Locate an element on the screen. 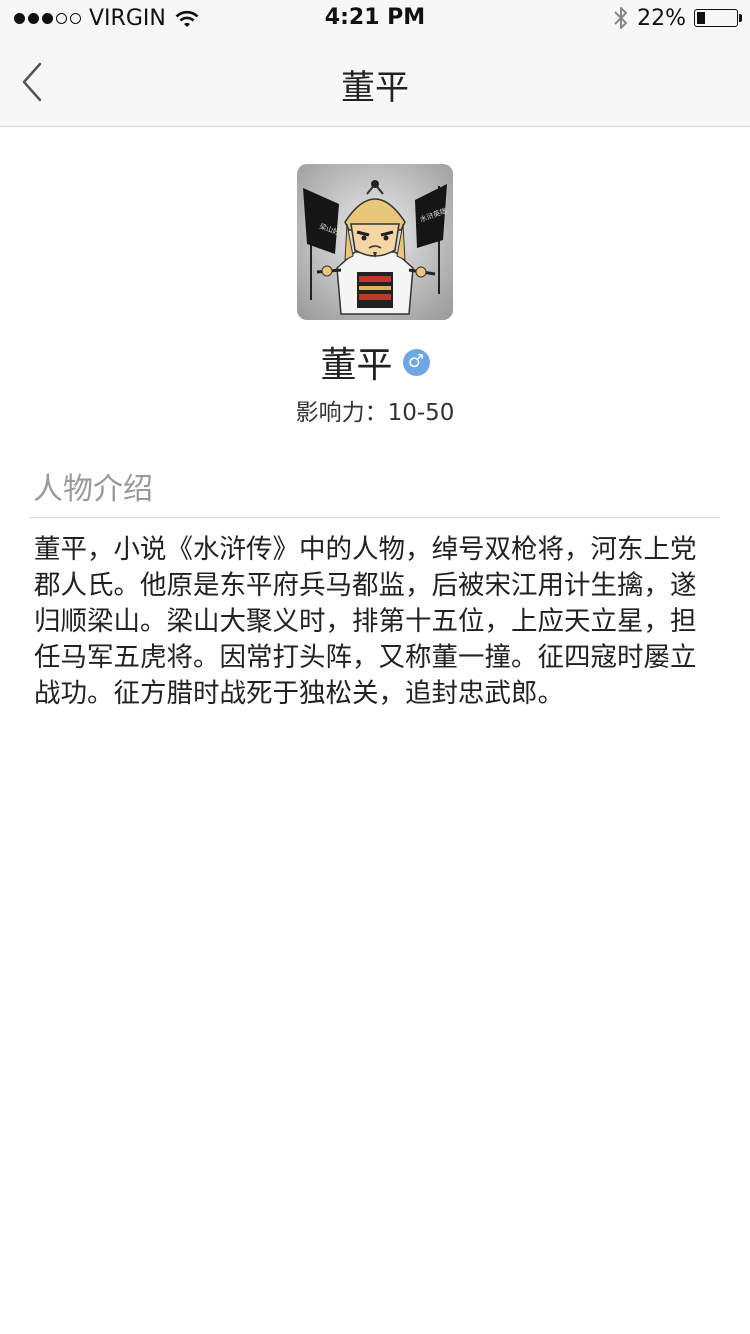  section-divider is located at coordinates (375, 517).